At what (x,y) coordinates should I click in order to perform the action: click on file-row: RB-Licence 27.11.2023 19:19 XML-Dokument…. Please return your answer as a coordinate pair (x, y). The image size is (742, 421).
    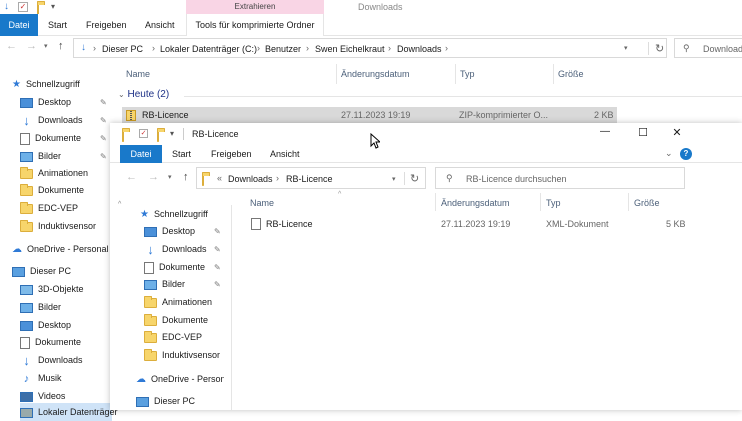
    Looking at the image, I should click on (468, 224).